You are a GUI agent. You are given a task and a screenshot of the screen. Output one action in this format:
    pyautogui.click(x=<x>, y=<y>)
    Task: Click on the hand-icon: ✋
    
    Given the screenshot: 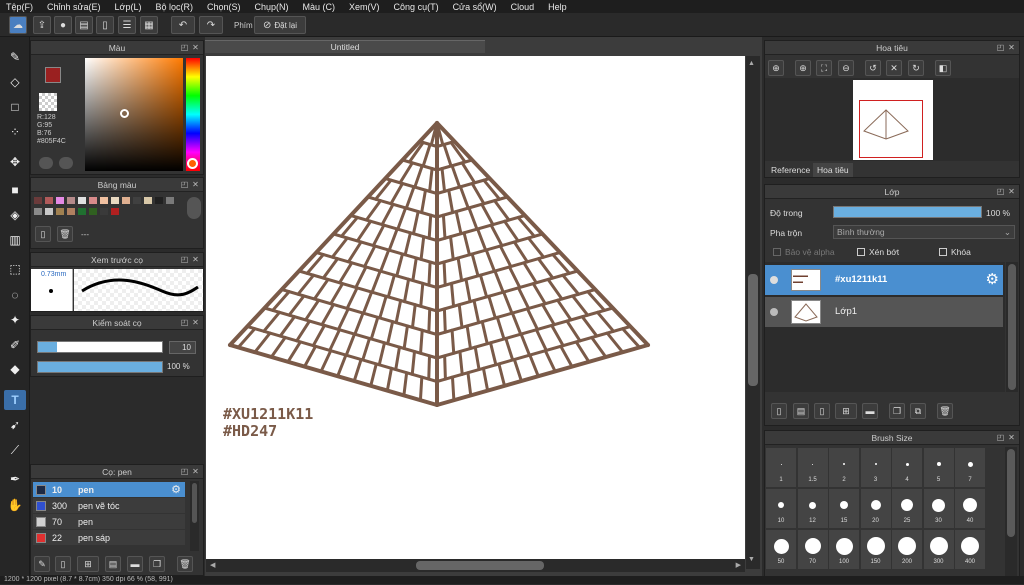 What is the action you would take?
    pyautogui.click(x=15, y=505)
    